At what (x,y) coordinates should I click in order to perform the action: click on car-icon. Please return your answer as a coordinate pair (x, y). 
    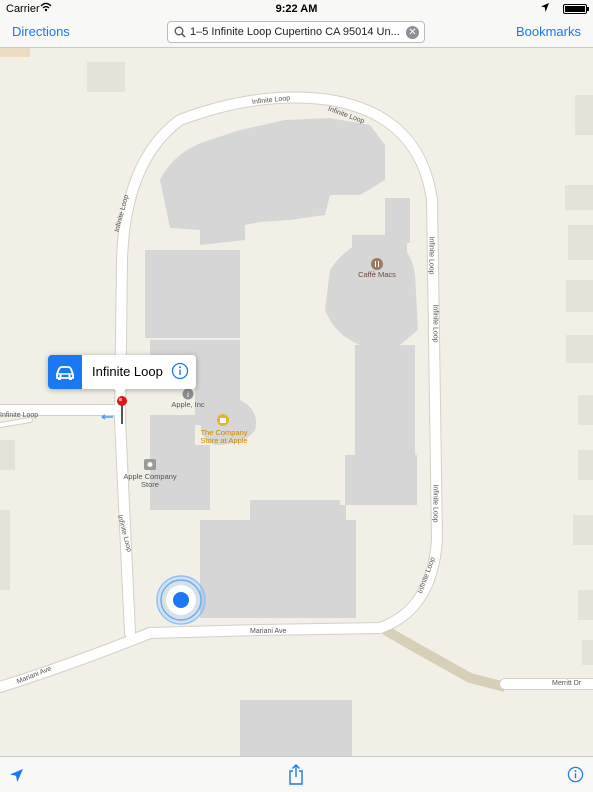
    Looking at the image, I should click on (65, 373).